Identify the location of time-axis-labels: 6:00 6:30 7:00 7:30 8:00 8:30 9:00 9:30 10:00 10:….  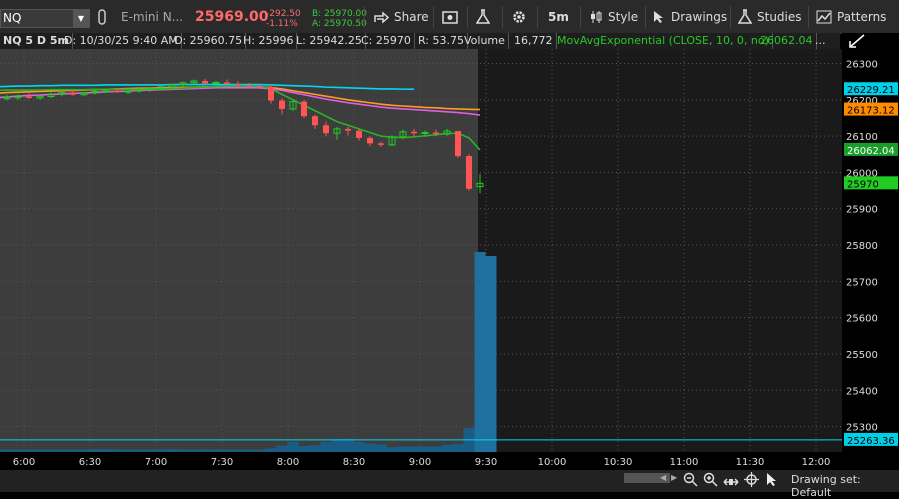
(422, 462).